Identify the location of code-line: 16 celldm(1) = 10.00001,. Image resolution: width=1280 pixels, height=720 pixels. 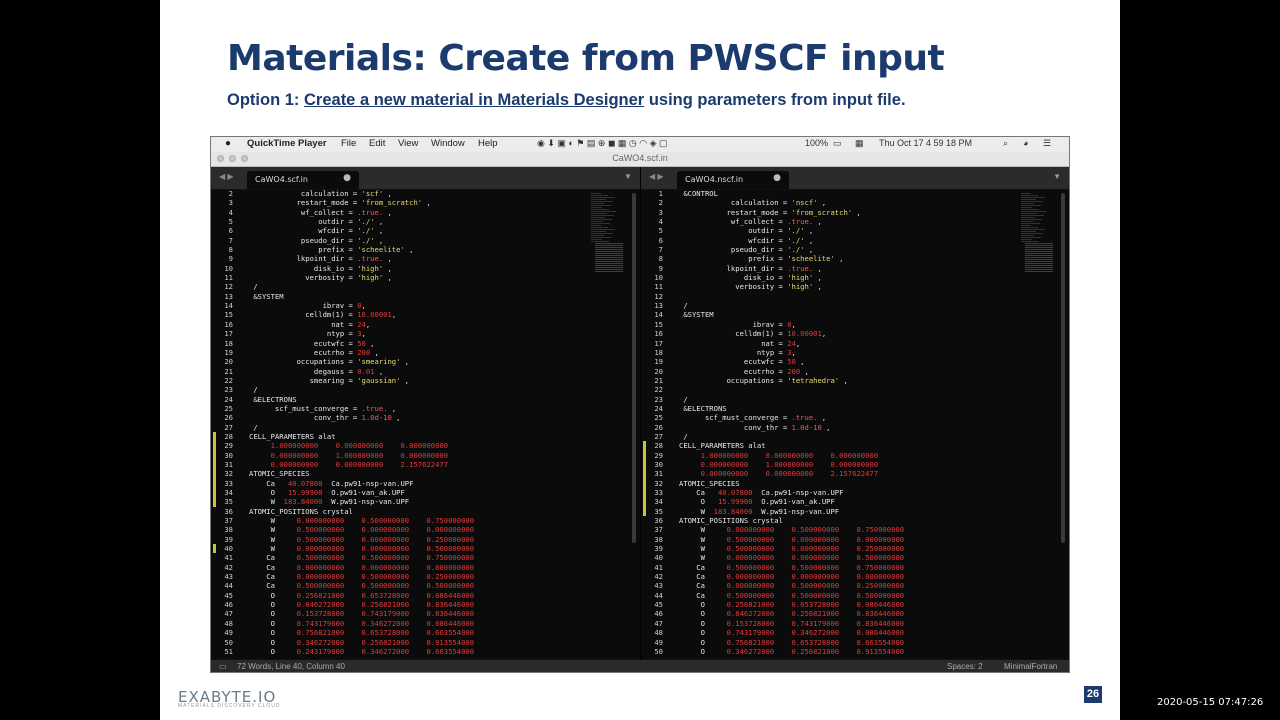
(855, 333).